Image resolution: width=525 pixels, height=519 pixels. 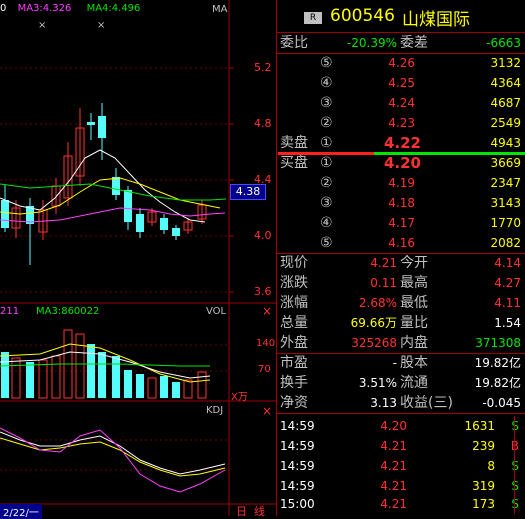 I want to click on ask-row: 卖盘 ① 4.22 4943, so click(x=401, y=143).